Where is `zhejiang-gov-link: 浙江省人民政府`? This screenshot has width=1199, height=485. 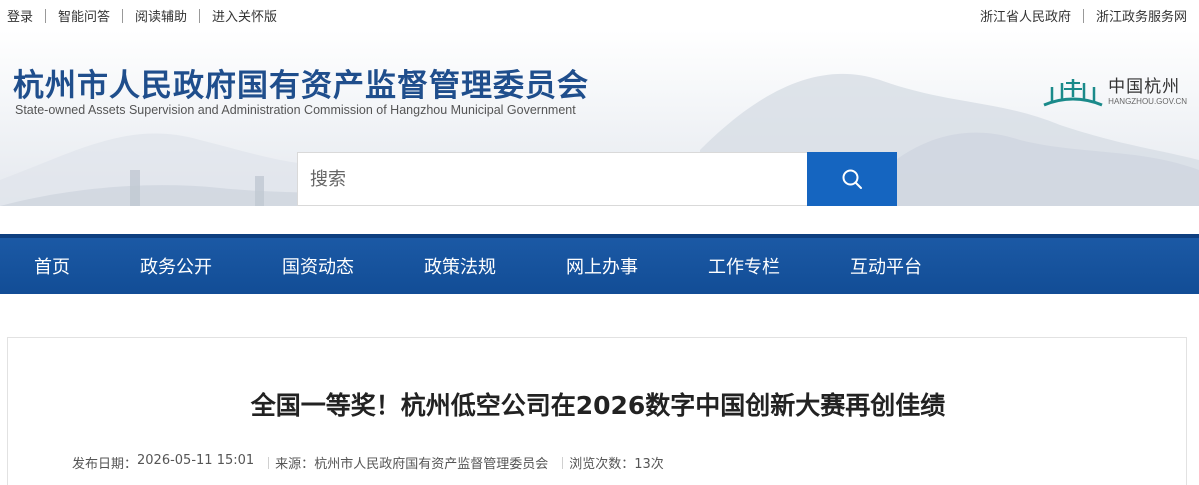
zhejiang-gov-link: 浙江省人民政府 is located at coordinates (1025, 15).